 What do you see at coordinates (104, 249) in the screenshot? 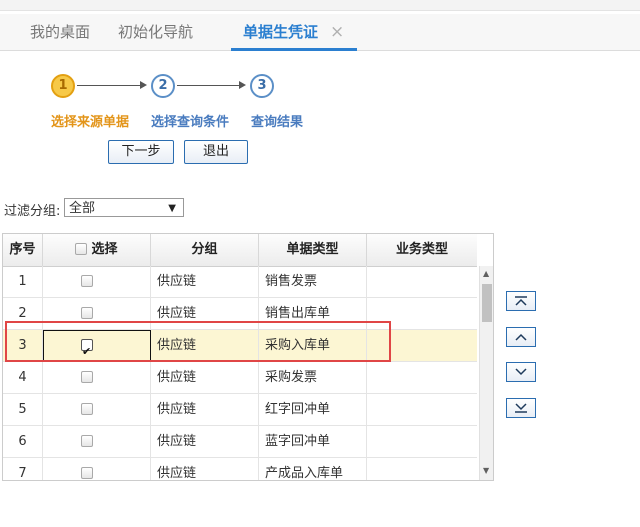
I see `col-header-select-label: 选择` at bounding box center [104, 249].